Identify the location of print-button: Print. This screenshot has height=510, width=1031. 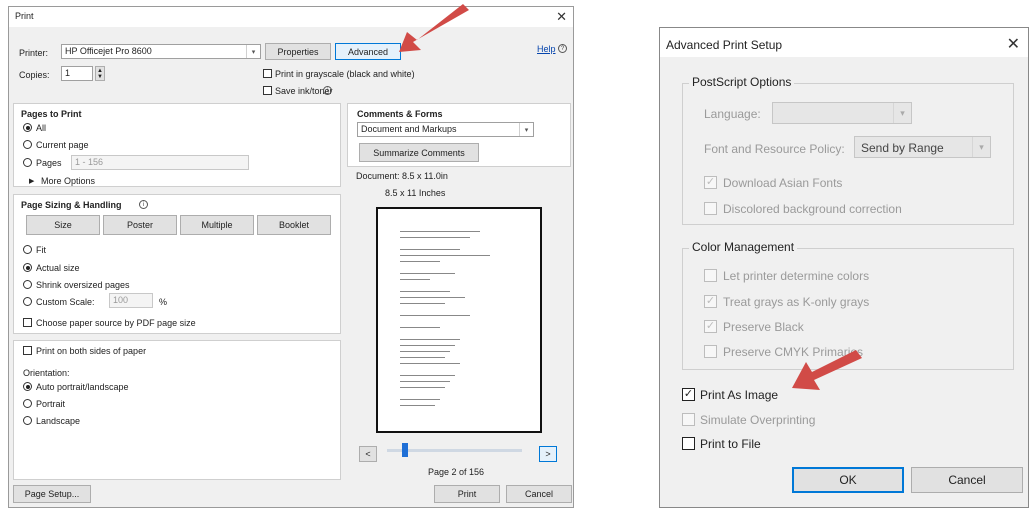
(467, 494).